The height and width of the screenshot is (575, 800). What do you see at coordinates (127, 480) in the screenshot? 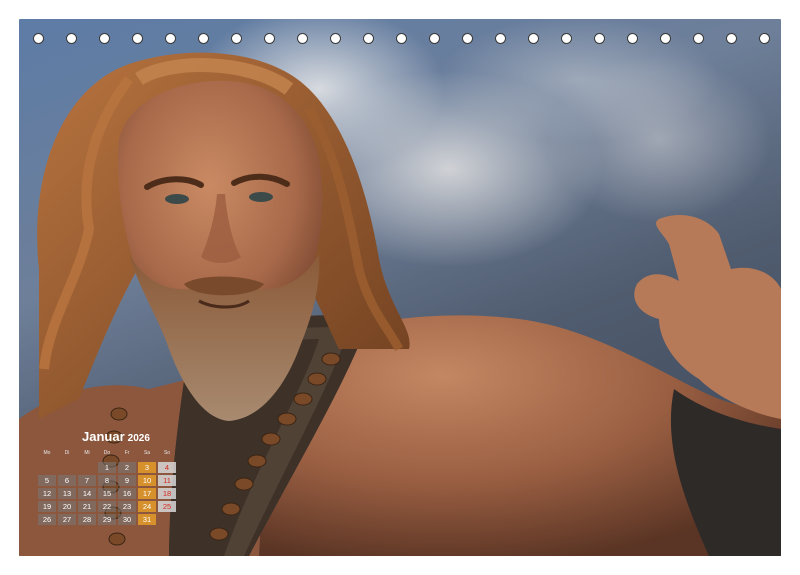
I see `day-cell: 9` at bounding box center [127, 480].